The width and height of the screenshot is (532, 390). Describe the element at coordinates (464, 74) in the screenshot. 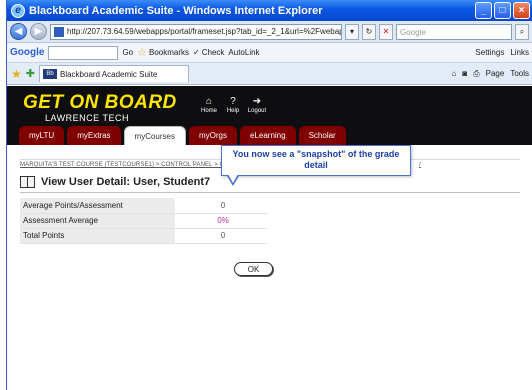

I see `feeds-icon: ◙` at that location.